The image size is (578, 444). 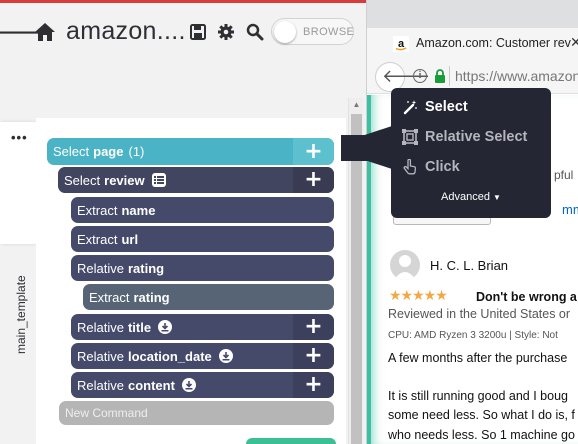 What do you see at coordinates (19, 137) in the screenshot?
I see `more-dots-icon: •••` at bounding box center [19, 137].